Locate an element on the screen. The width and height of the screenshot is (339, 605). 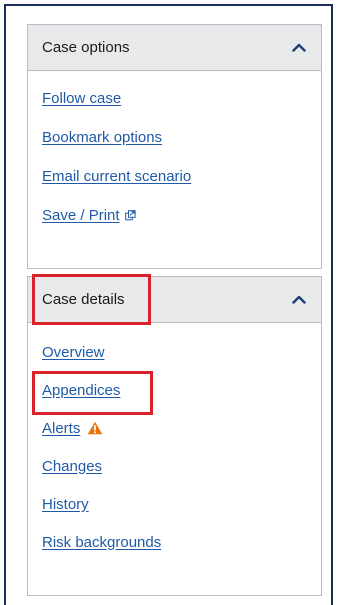
case-options-title: Case options is located at coordinates (86, 47).